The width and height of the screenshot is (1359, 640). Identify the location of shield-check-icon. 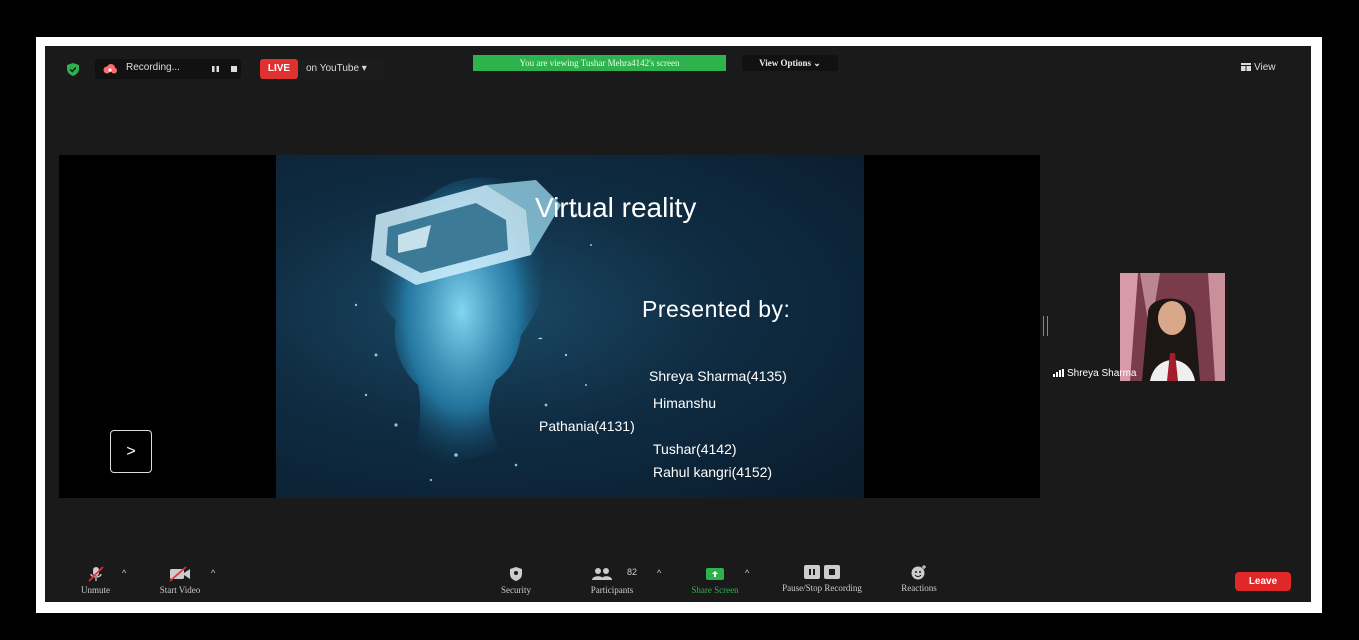
(73, 69).